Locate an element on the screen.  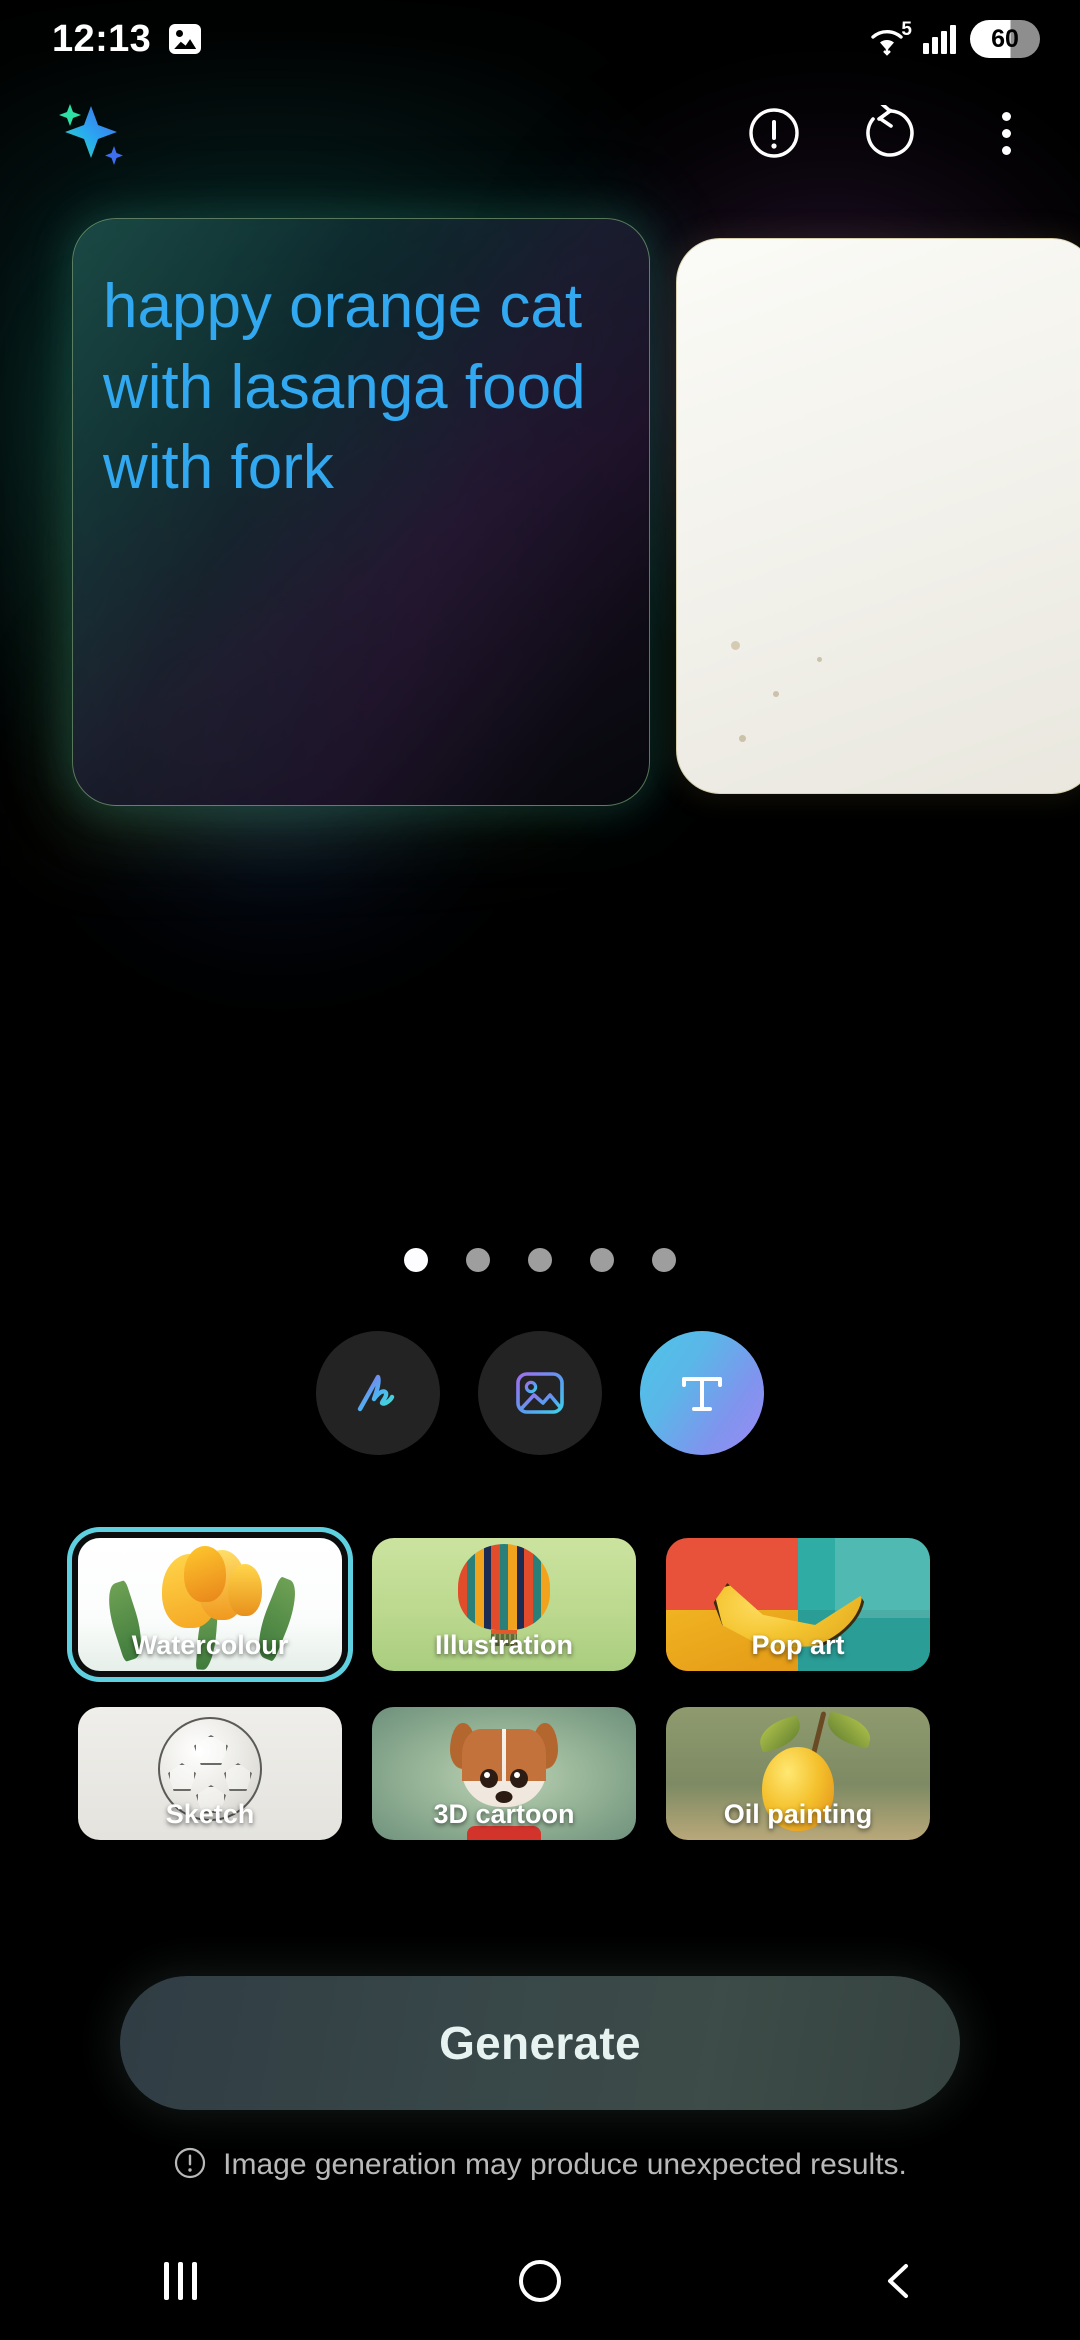
reset-icon is located at coordinates (890, 133).